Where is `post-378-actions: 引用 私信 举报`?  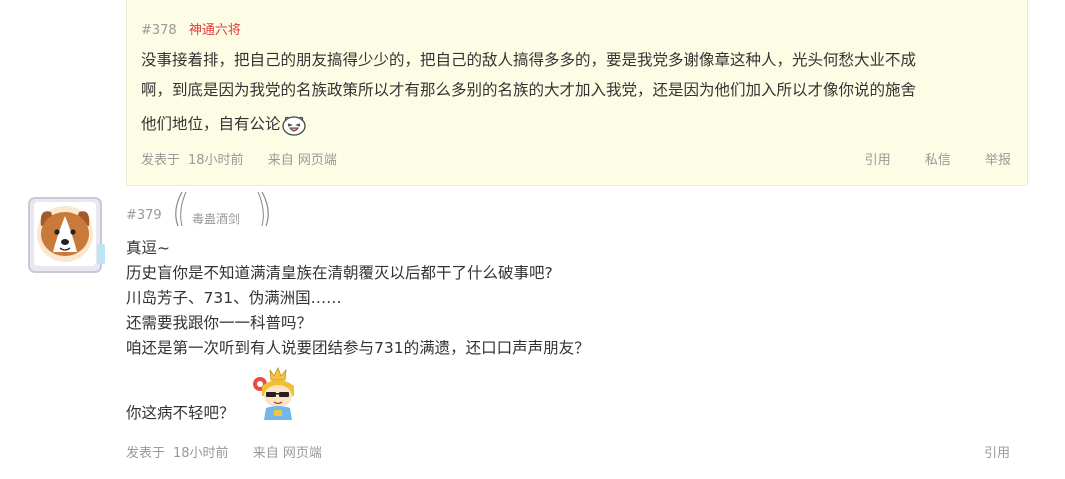 post-378-actions: 引用 私信 举报 is located at coordinates (923, 158).